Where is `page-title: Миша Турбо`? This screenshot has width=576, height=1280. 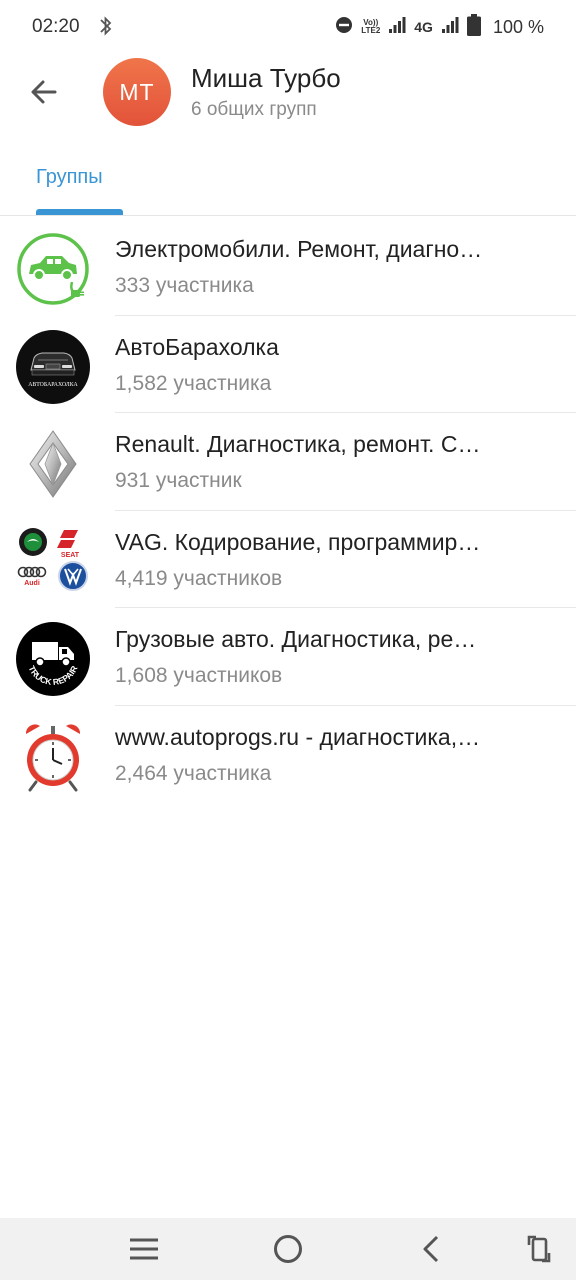
page-title: Миша Турбо is located at coordinates (266, 78).